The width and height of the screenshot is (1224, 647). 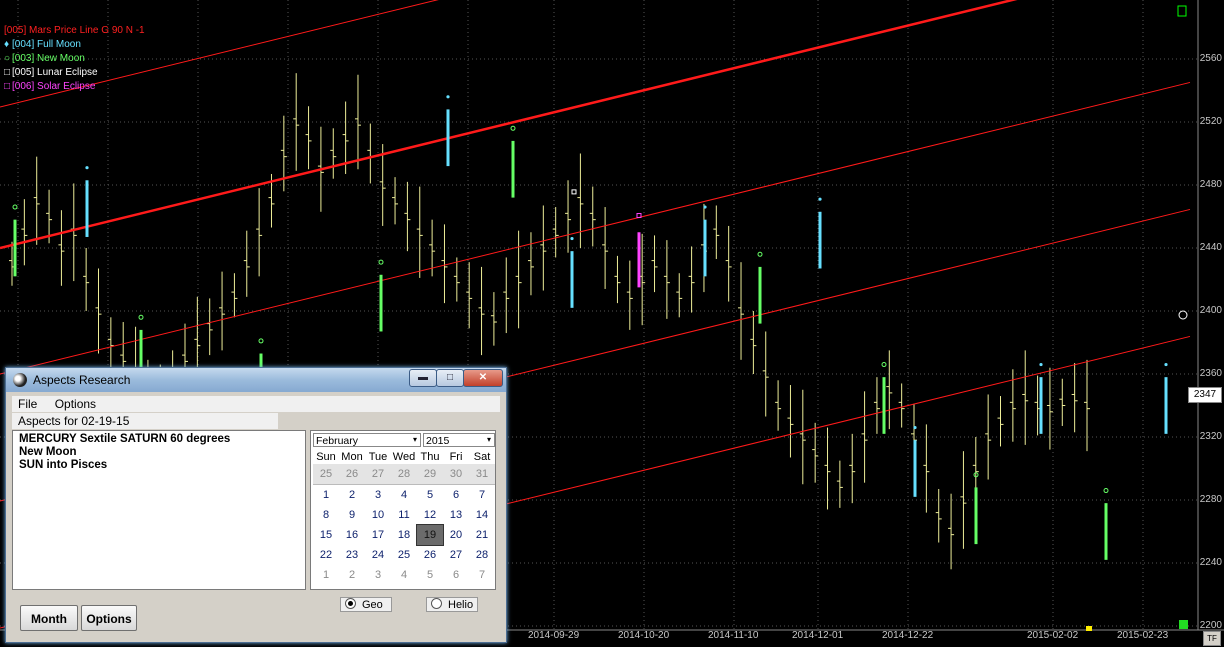 What do you see at coordinates (352, 535) in the screenshot?
I see `calendar-day: 16` at bounding box center [352, 535].